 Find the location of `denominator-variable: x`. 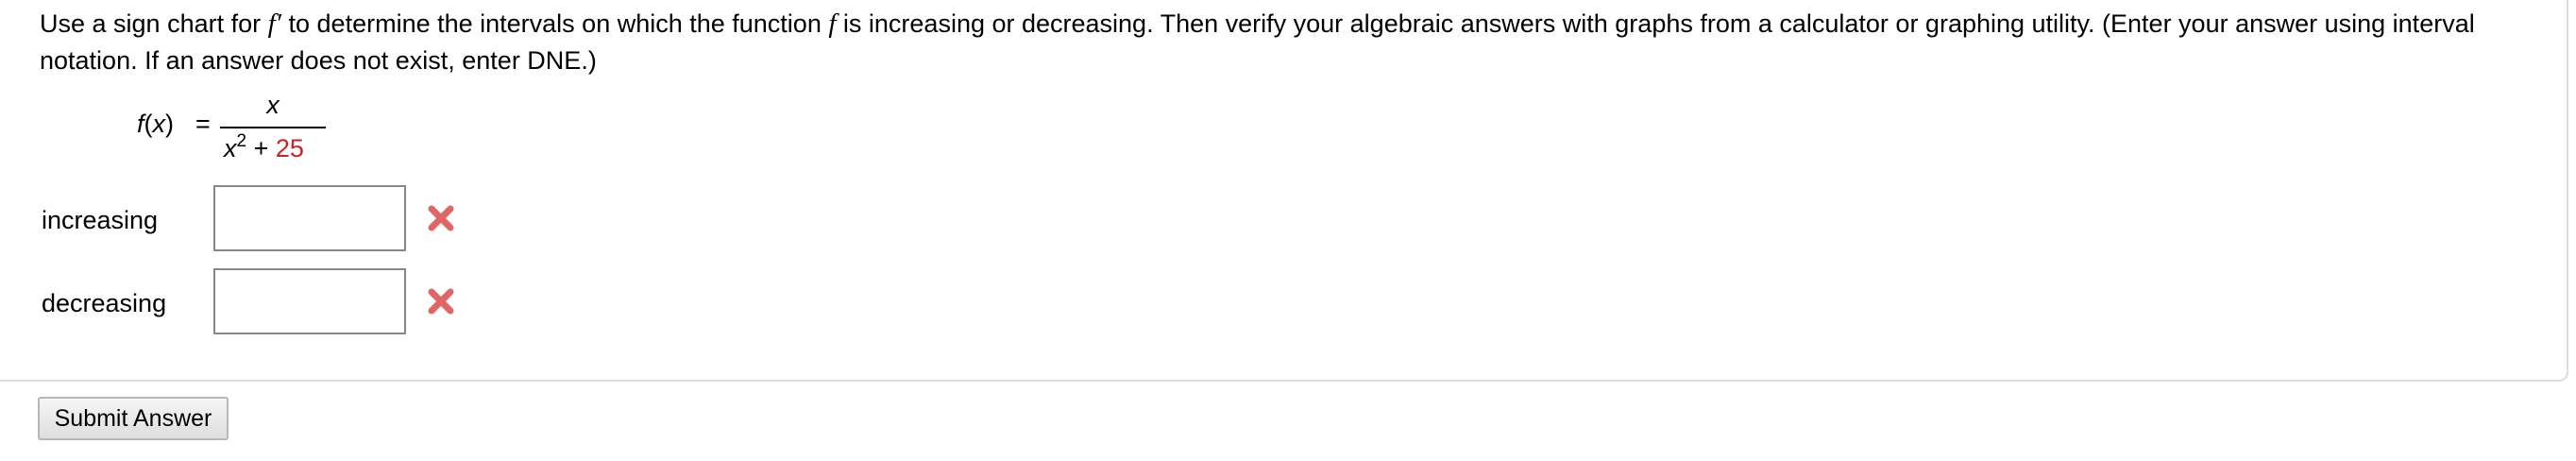

denominator-variable: x is located at coordinates (230, 148).